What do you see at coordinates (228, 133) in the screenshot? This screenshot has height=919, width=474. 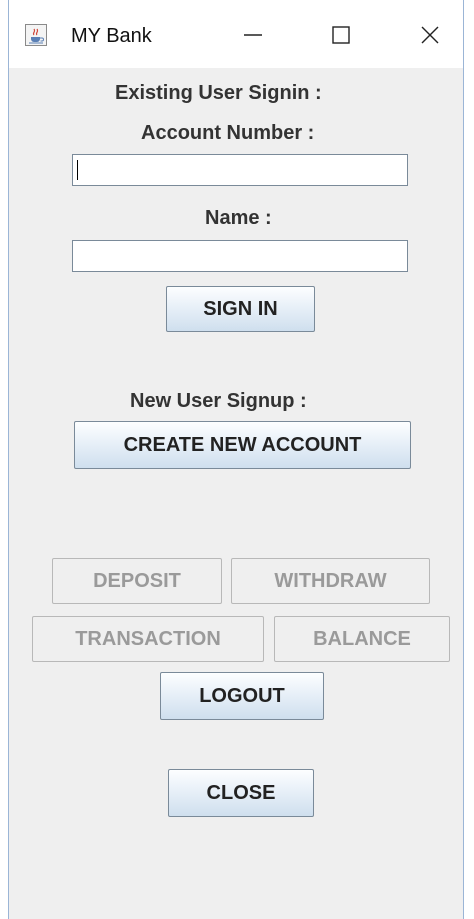 I see `account-number-label: Account Number :` at bounding box center [228, 133].